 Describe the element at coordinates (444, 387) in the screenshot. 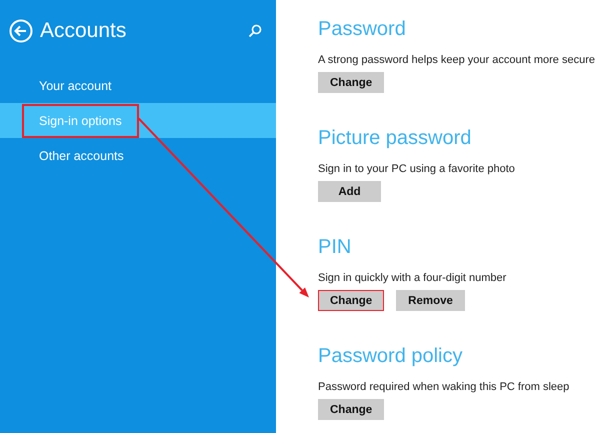

I see `section-description: Password required when waking this PC from sleep` at that location.